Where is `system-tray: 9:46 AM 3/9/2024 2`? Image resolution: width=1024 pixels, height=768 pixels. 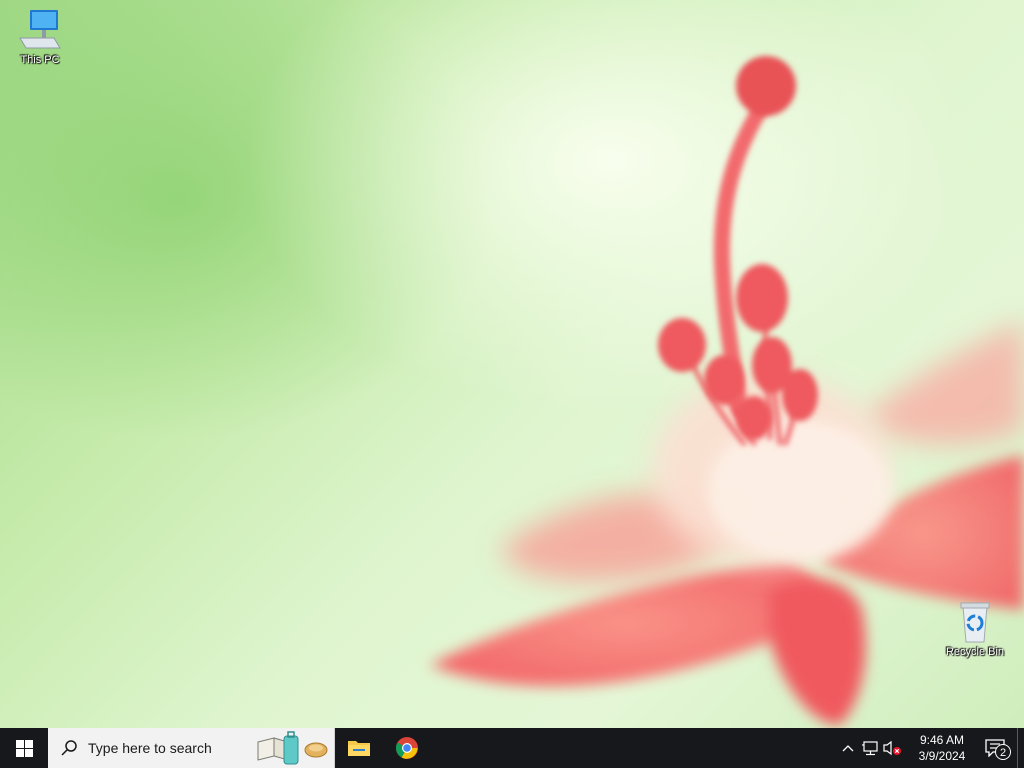 system-tray: 9:46 AM 3/9/2024 2 is located at coordinates (930, 748).